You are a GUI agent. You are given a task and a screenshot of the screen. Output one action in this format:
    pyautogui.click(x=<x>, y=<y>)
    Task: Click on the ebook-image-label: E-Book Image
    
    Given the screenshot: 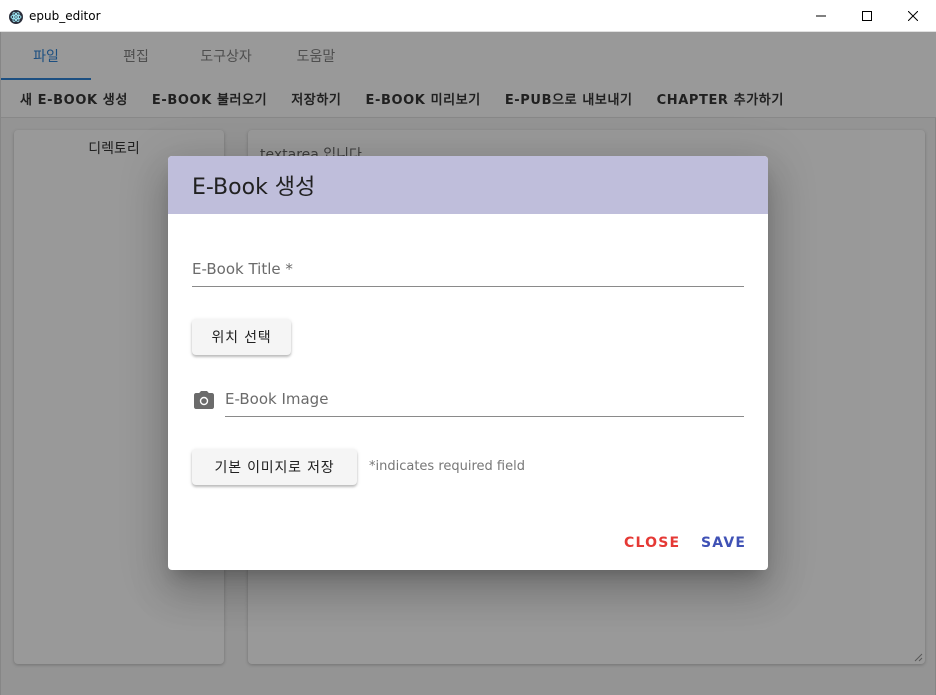 What is the action you would take?
    pyautogui.click(x=277, y=399)
    